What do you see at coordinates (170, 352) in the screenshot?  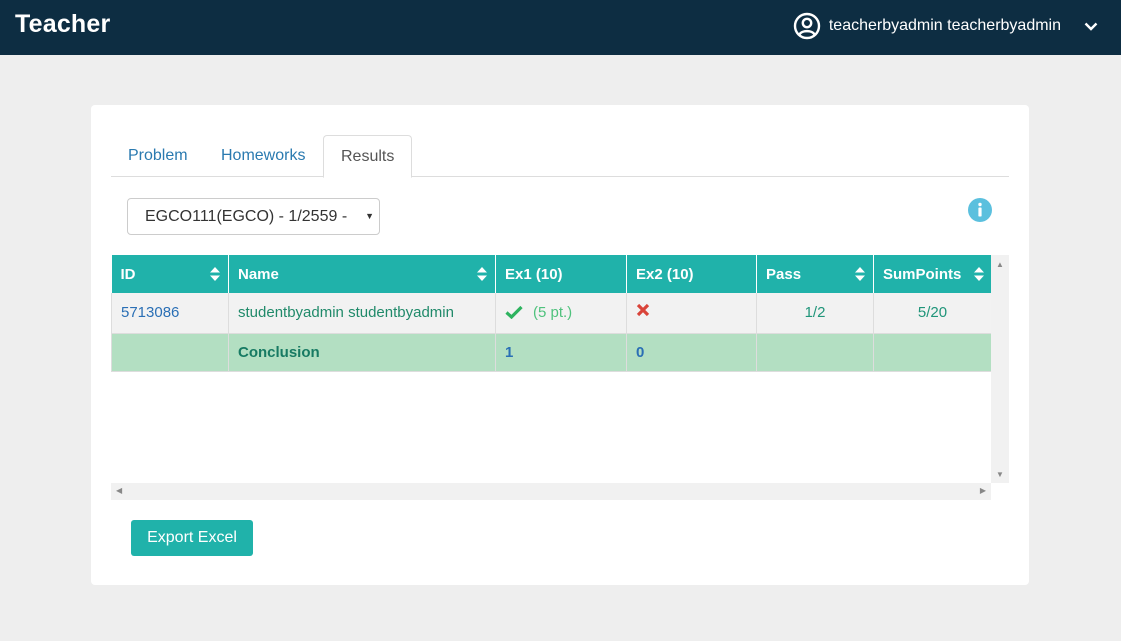 I see `conclusion-empty-cell` at bounding box center [170, 352].